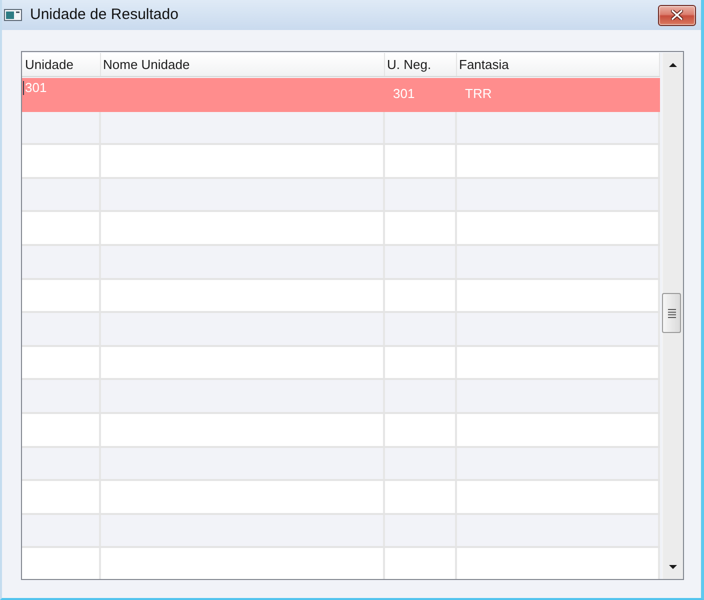 This screenshot has height=600, width=704. I want to click on window-icon, so click(13, 15).